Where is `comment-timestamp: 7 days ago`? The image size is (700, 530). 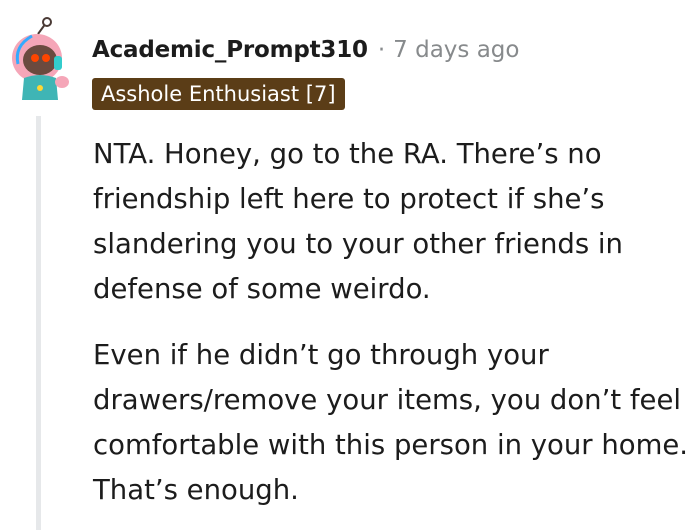
comment-timestamp: 7 days ago is located at coordinates (456, 50).